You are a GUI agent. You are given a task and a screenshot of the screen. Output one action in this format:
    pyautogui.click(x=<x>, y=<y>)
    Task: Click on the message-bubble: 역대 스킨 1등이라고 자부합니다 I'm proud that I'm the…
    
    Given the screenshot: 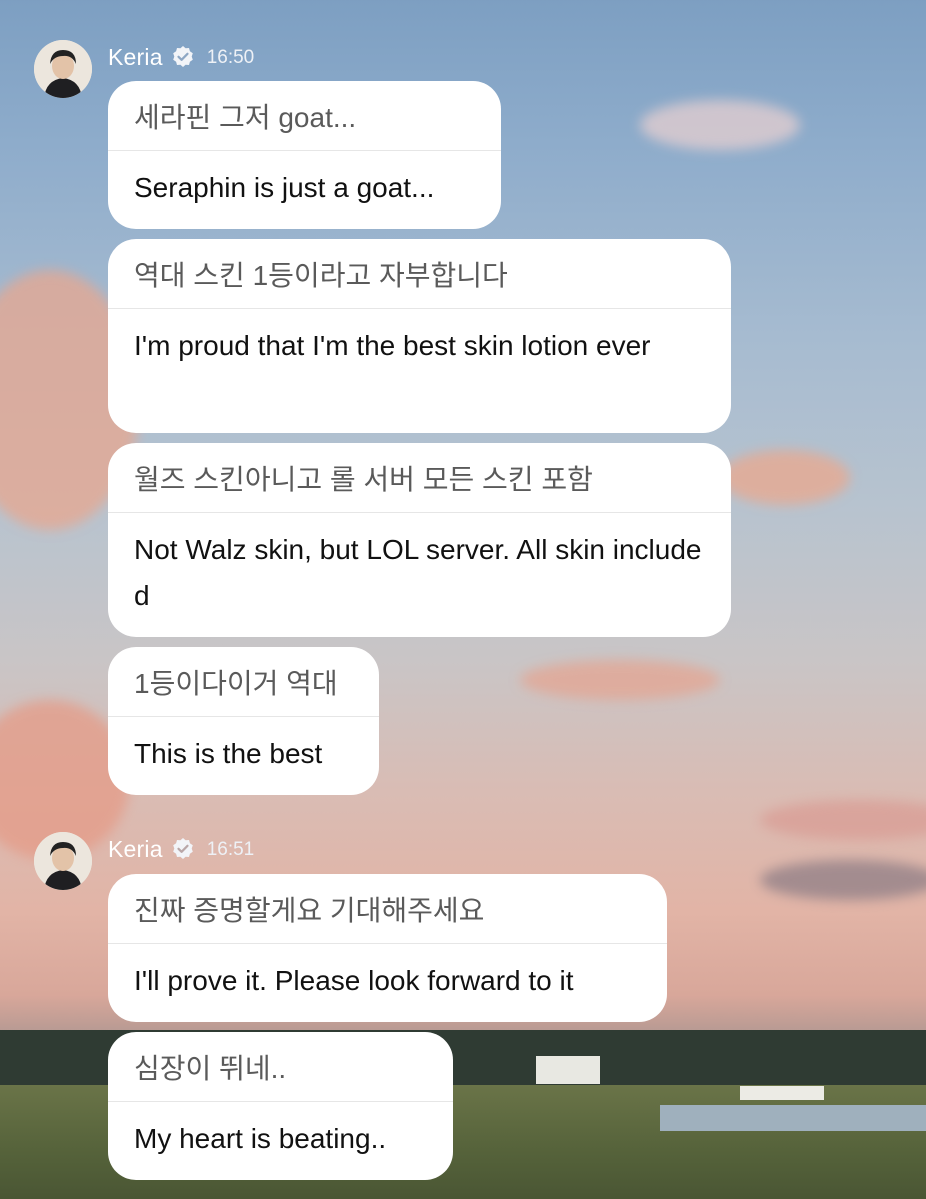 What is the action you would take?
    pyautogui.click(x=419, y=336)
    